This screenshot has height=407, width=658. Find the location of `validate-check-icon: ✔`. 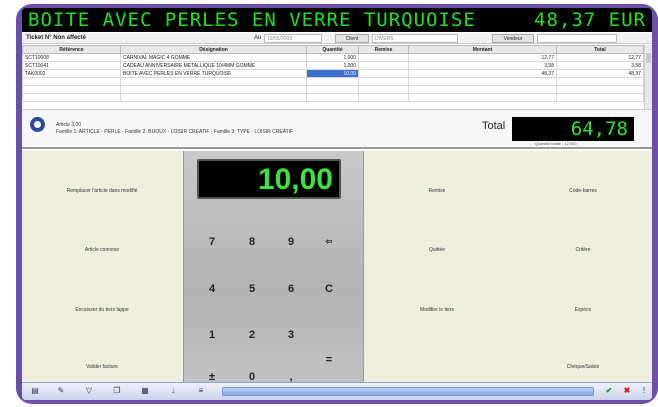

validate-check-icon: ✔ is located at coordinates (609, 391).